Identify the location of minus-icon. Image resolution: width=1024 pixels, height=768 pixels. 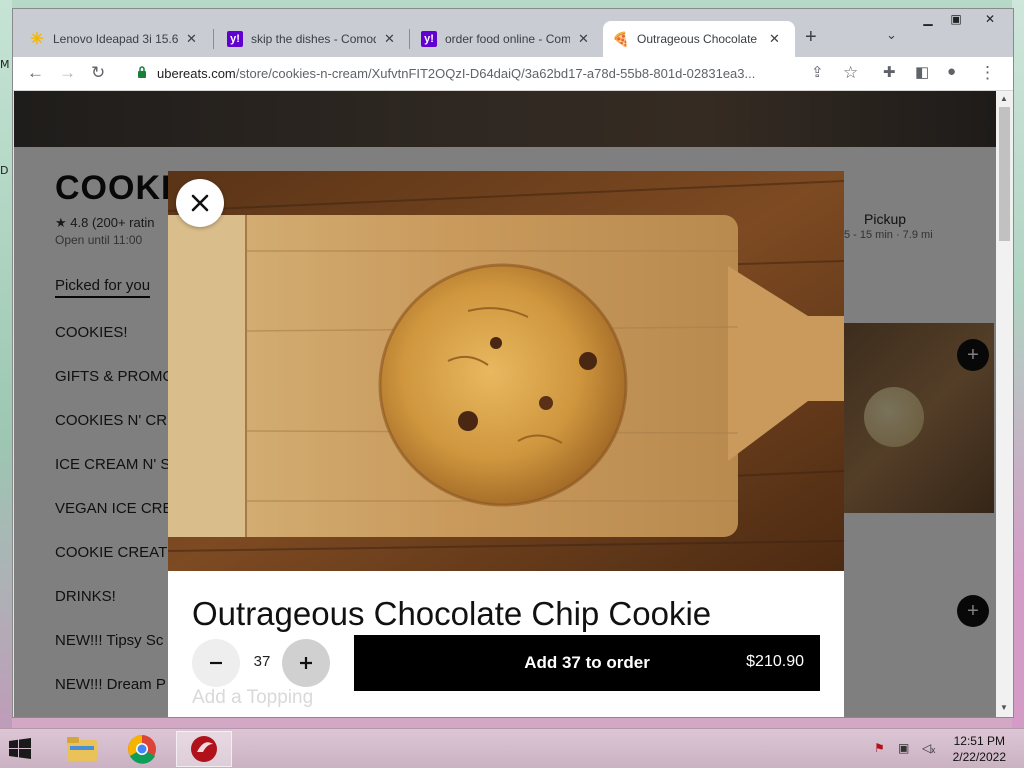
(216, 663).